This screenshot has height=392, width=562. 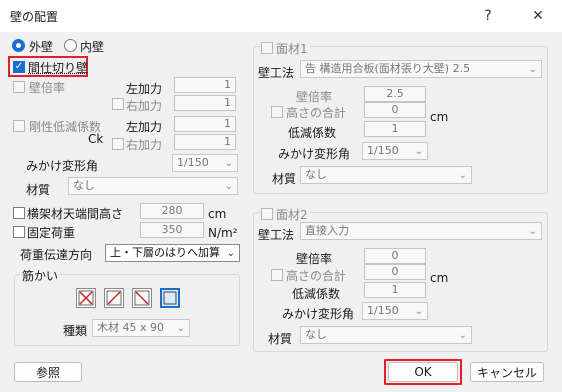 What do you see at coordinates (277, 275) in the screenshot?
I see `face2-sum-checkbox` at bounding box center [277, 275].